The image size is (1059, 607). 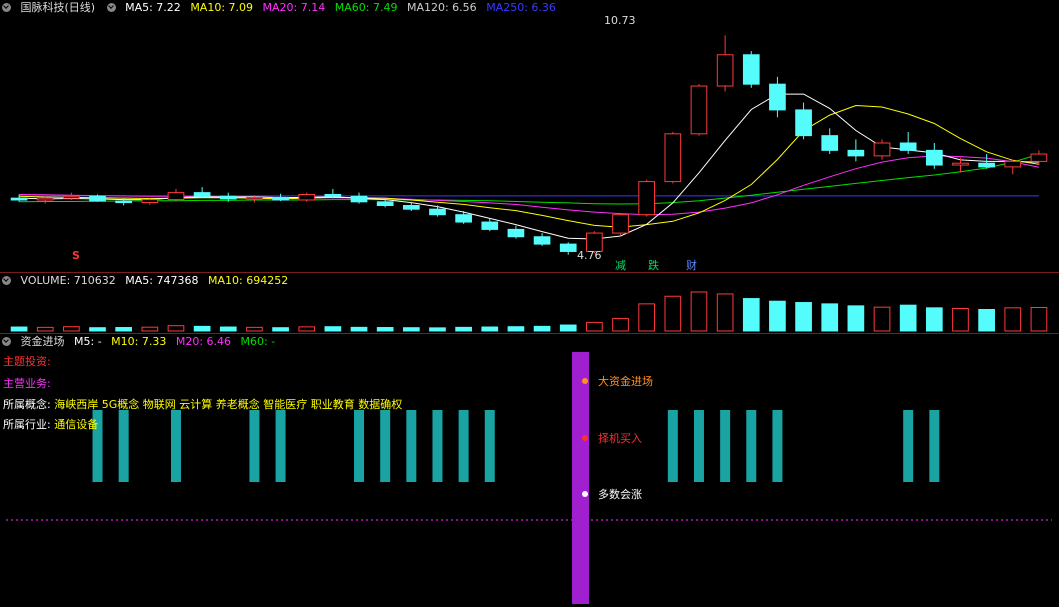 I want to click on ma20-line, so click(x=529, y=185).